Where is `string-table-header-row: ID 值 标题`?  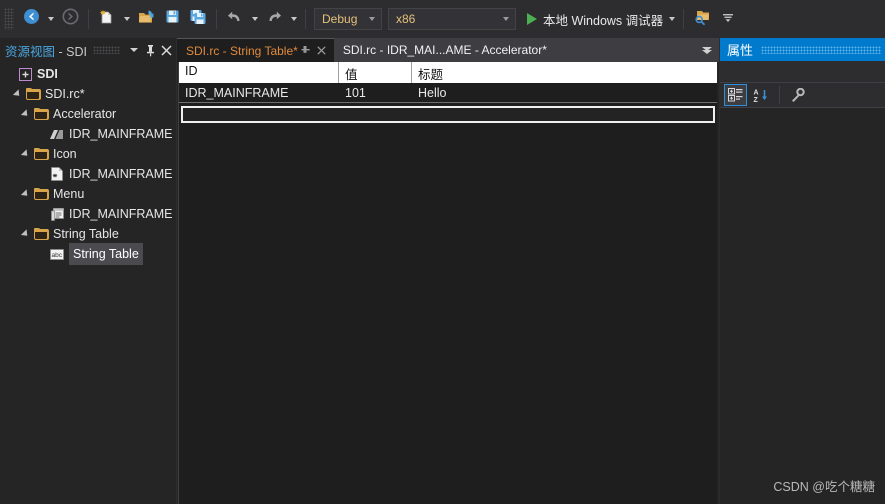
string-table-header-row: ID 值 标题 is located at coordinates (448, 72).